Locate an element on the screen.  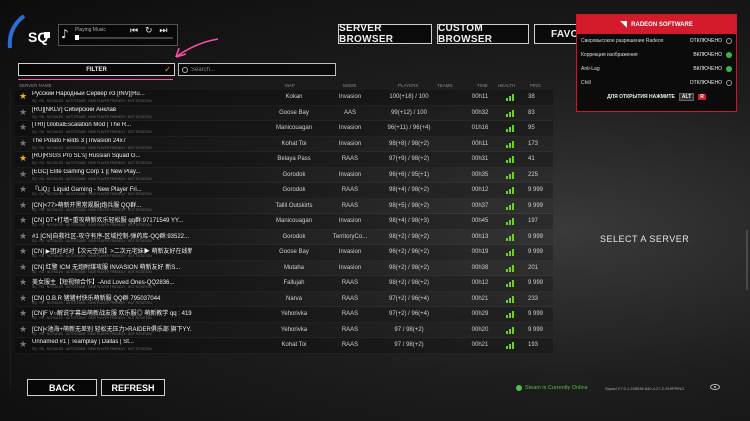
check-icon is located at coordinates (729, 55).